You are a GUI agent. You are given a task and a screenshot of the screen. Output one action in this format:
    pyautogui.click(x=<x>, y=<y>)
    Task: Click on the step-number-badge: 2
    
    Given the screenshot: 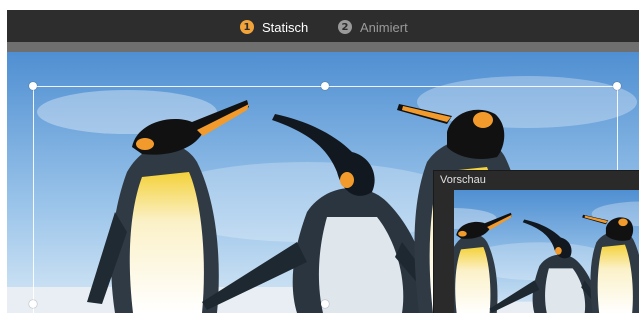 What is the action you would take?
    pyautogui.click(x=345, y=27)
    